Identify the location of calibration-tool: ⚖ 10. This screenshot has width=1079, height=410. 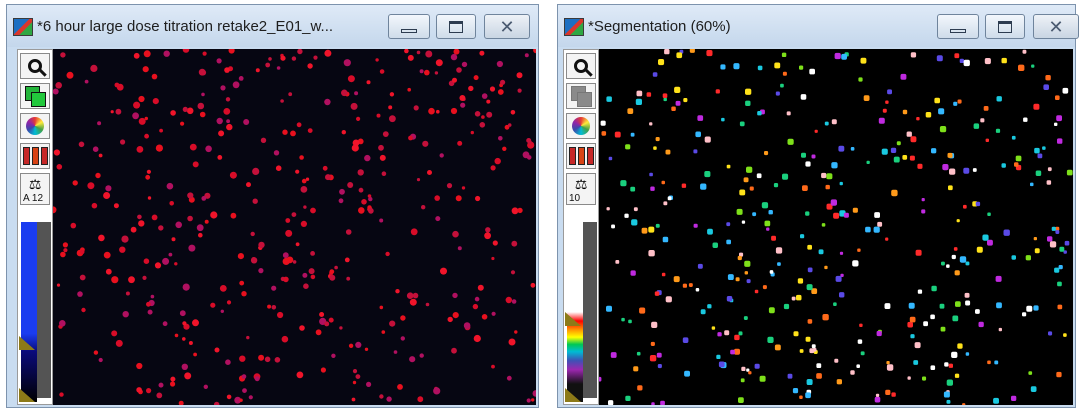
(581, 189).